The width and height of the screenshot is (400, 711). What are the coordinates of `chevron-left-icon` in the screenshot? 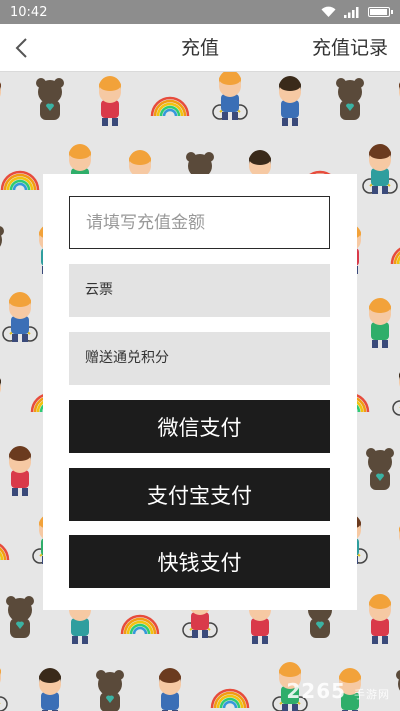 It's located at (21, 48).